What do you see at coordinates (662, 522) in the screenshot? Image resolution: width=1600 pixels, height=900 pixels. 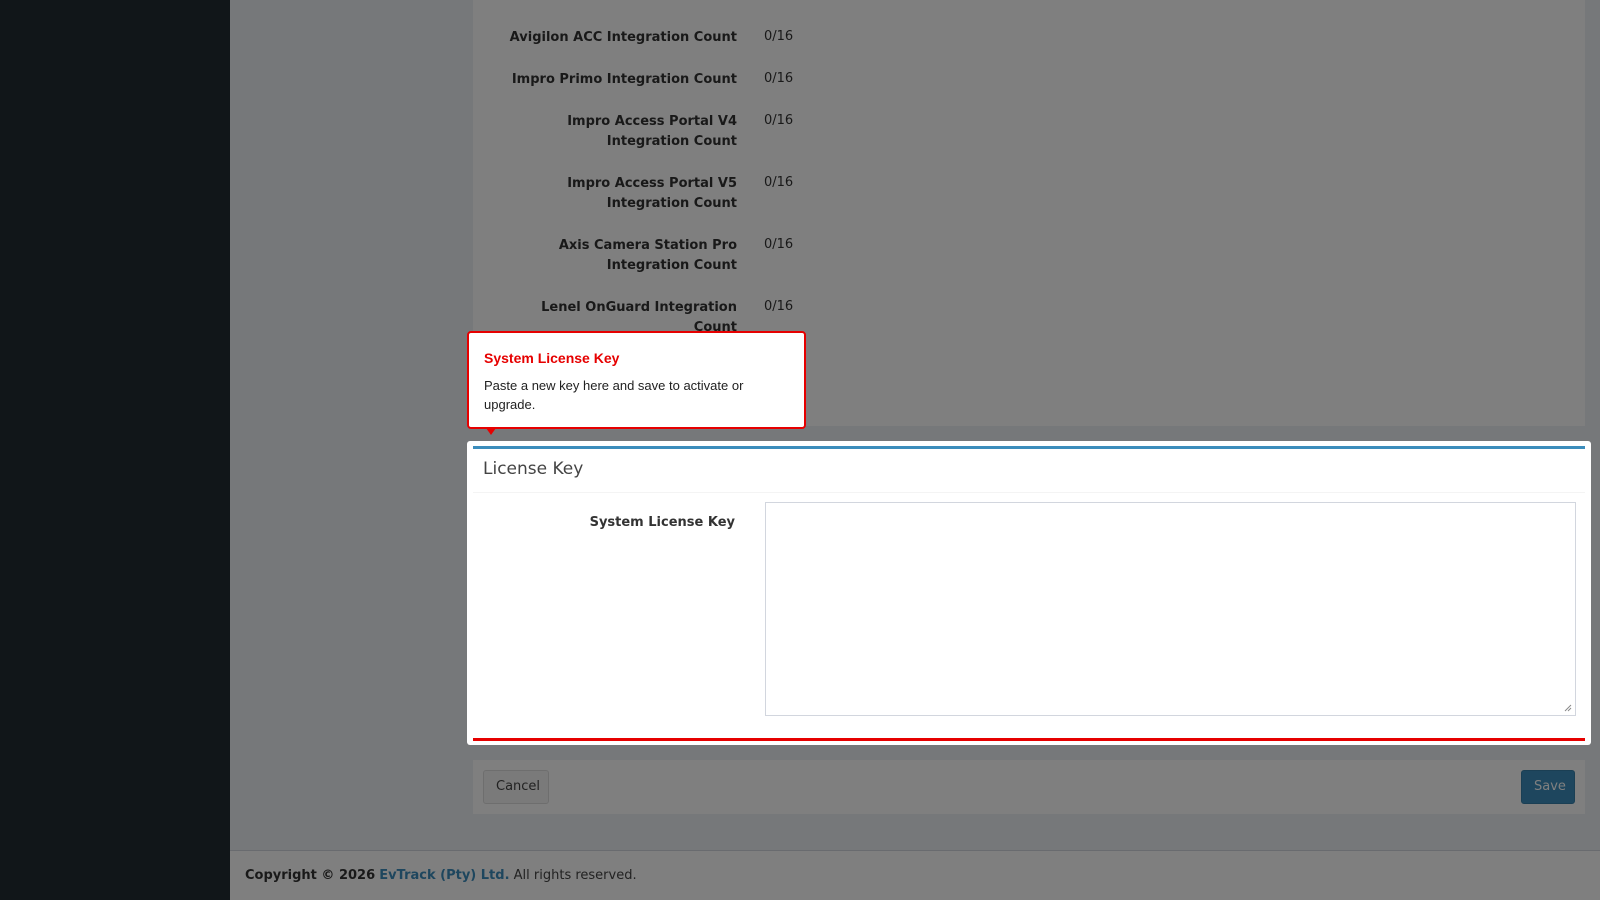 I see `license-key-label: System License Key` at bounding box center [662, 522].